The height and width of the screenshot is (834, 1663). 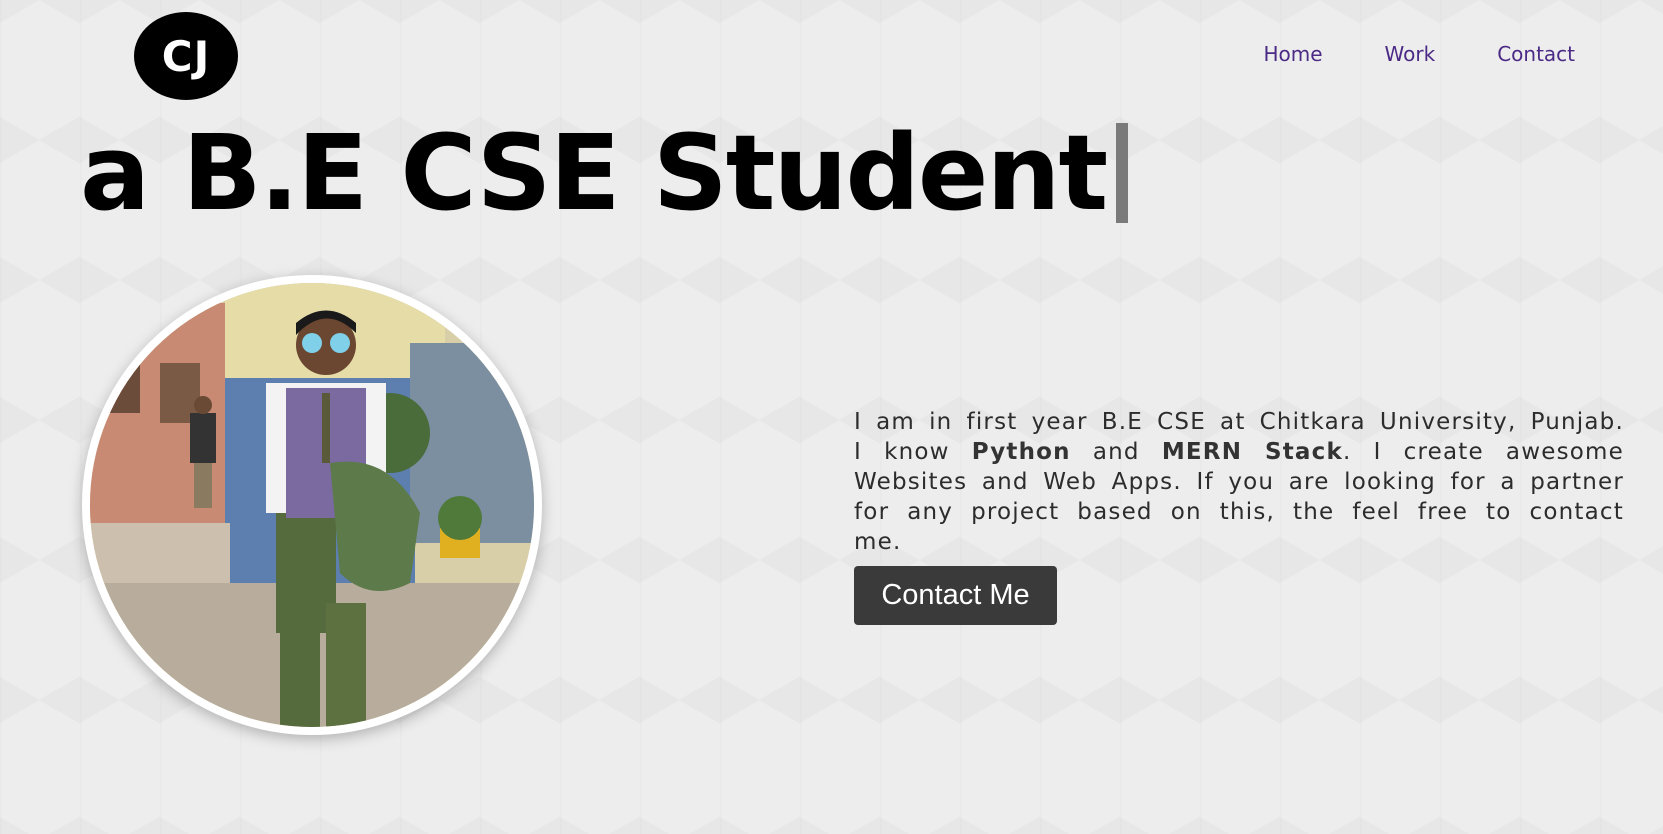 I want to click on logo: CJ, so click(x=186, y=56).